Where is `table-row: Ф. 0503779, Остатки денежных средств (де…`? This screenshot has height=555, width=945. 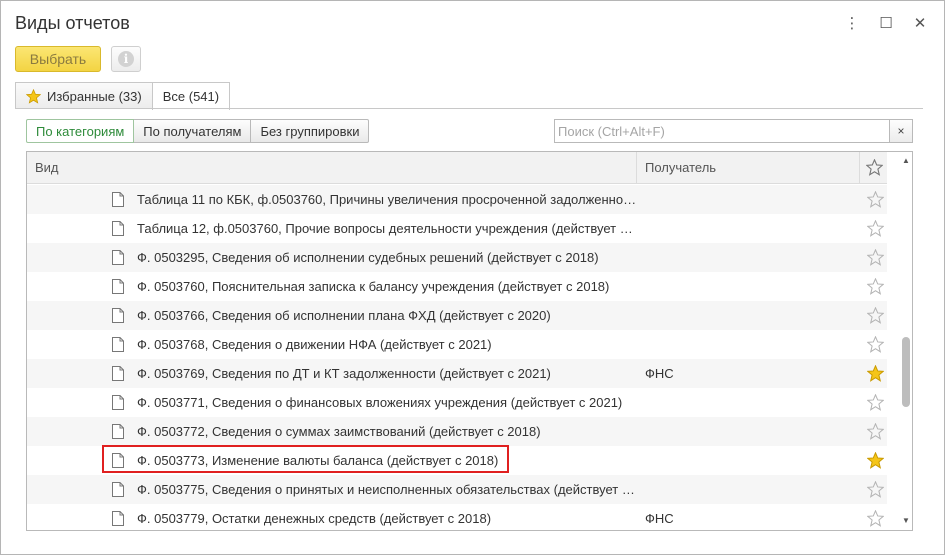
table-row: Ф. 0503779, Остатки денежных средств (де… is located at coordinates (457, 517).